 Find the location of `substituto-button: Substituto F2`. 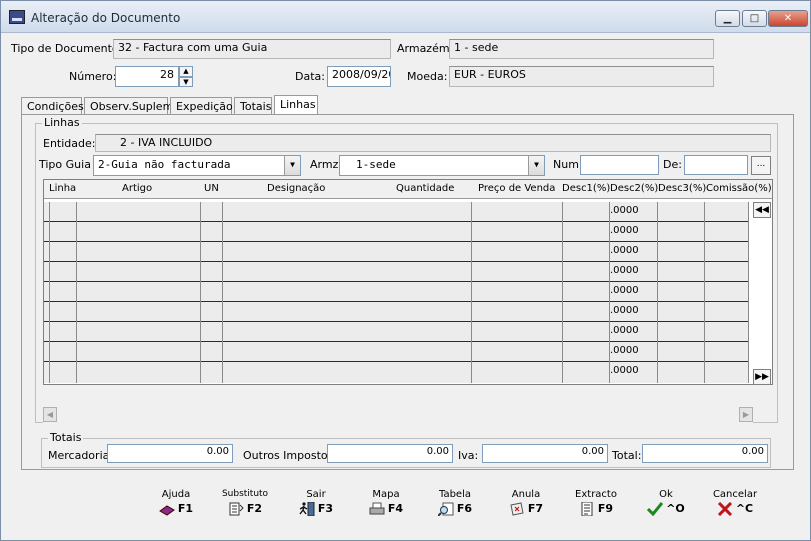

substituto-button: Substituto F2 is located at coordinates (245, 511).